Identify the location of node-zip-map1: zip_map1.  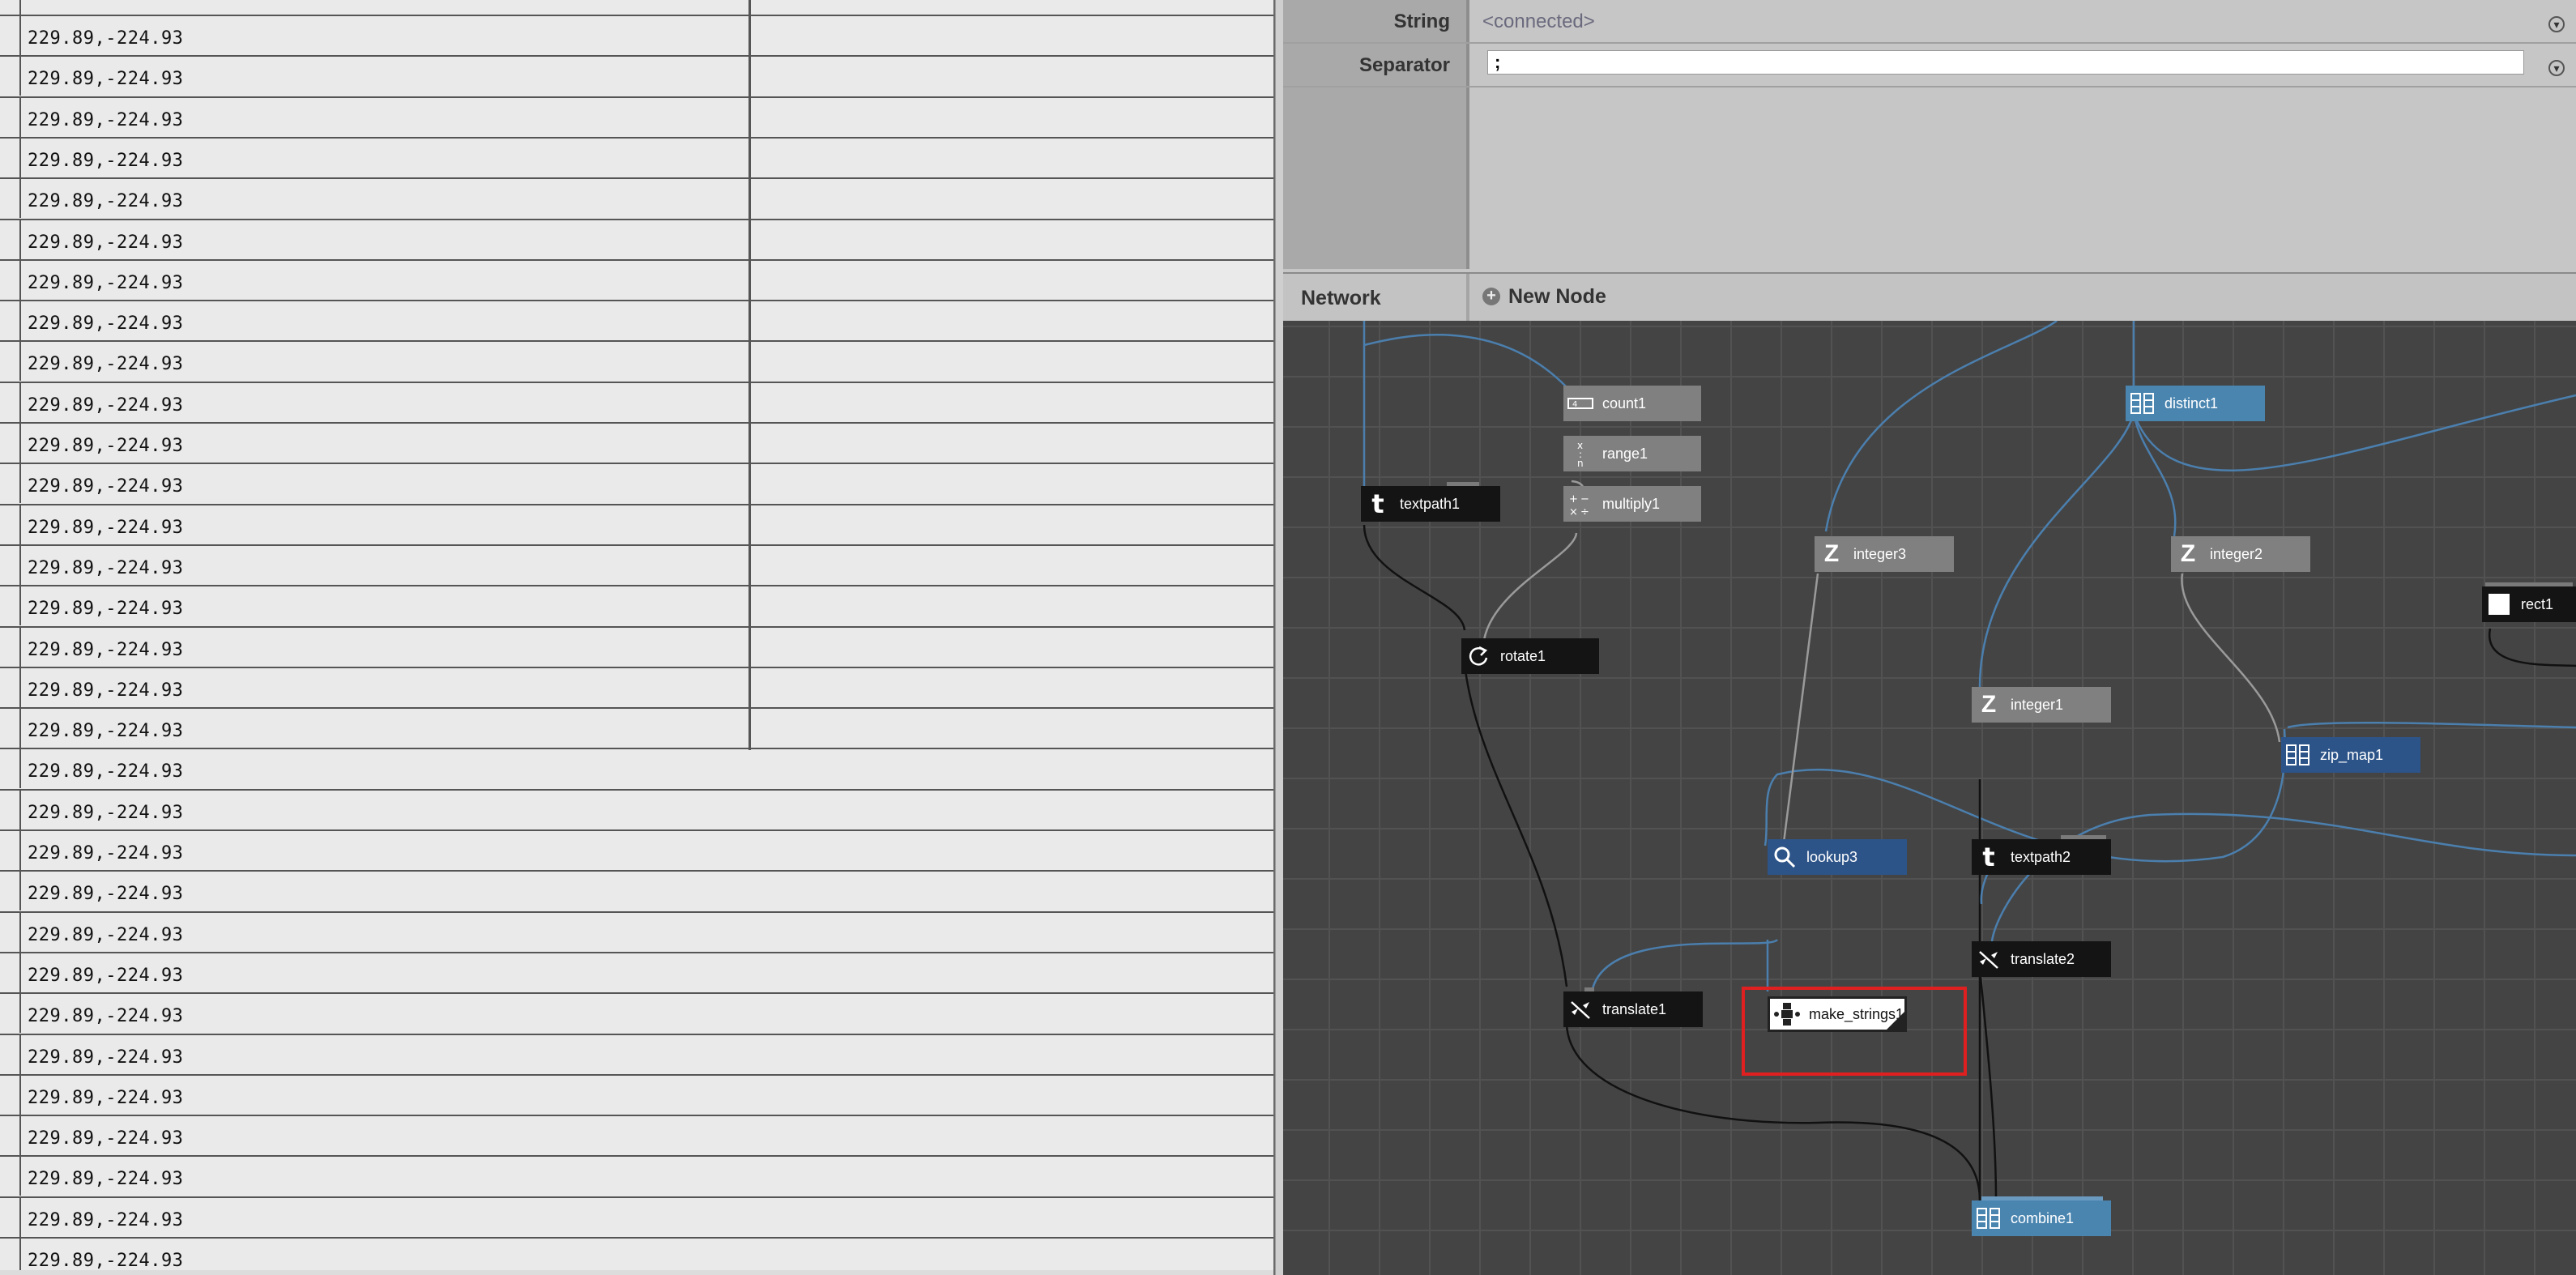
(2351, 755).